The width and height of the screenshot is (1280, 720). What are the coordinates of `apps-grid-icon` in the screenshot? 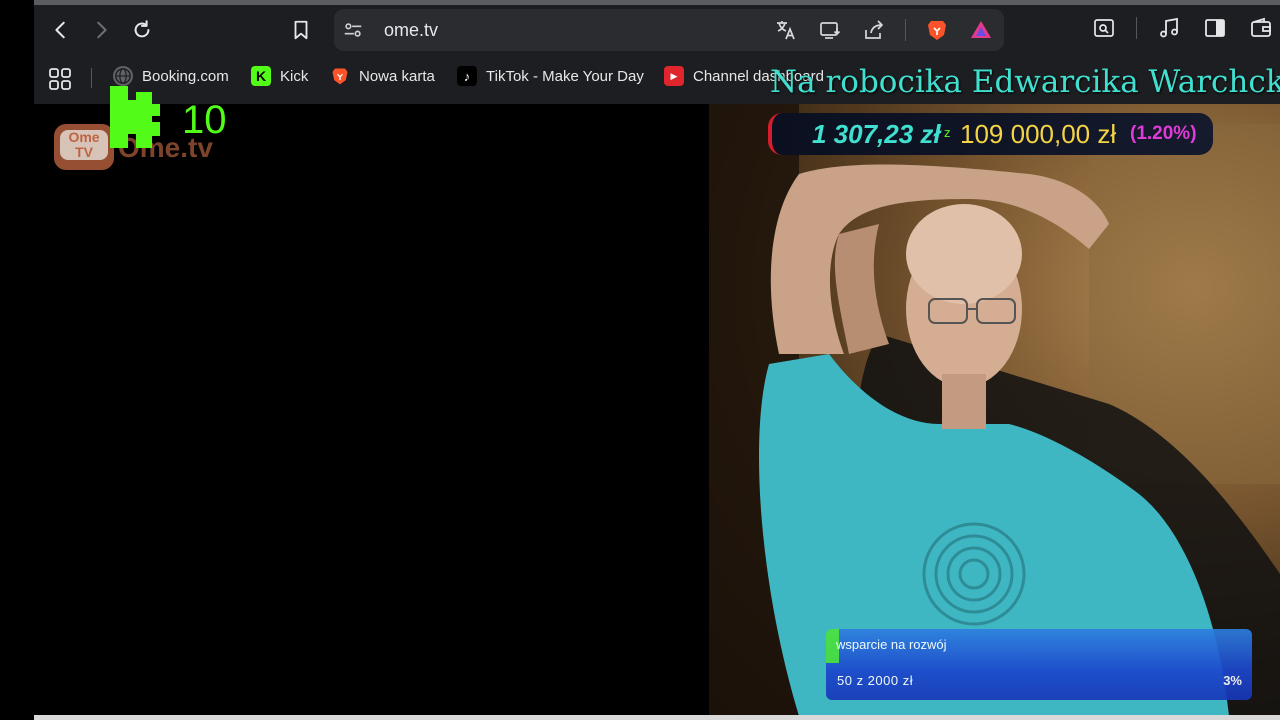 It's located at (60, 79).